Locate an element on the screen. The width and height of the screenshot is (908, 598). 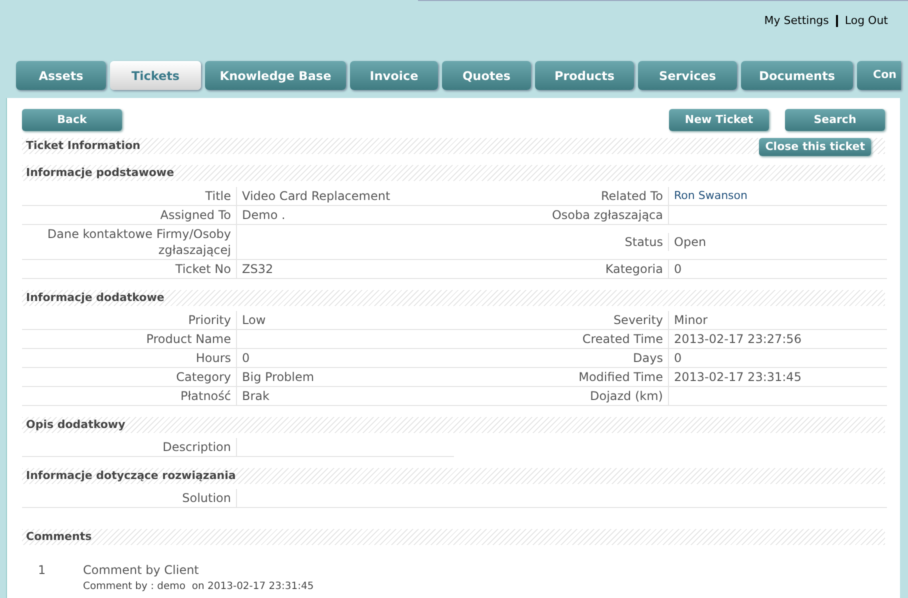
field-label: Category is located at coordinates (203, 377).